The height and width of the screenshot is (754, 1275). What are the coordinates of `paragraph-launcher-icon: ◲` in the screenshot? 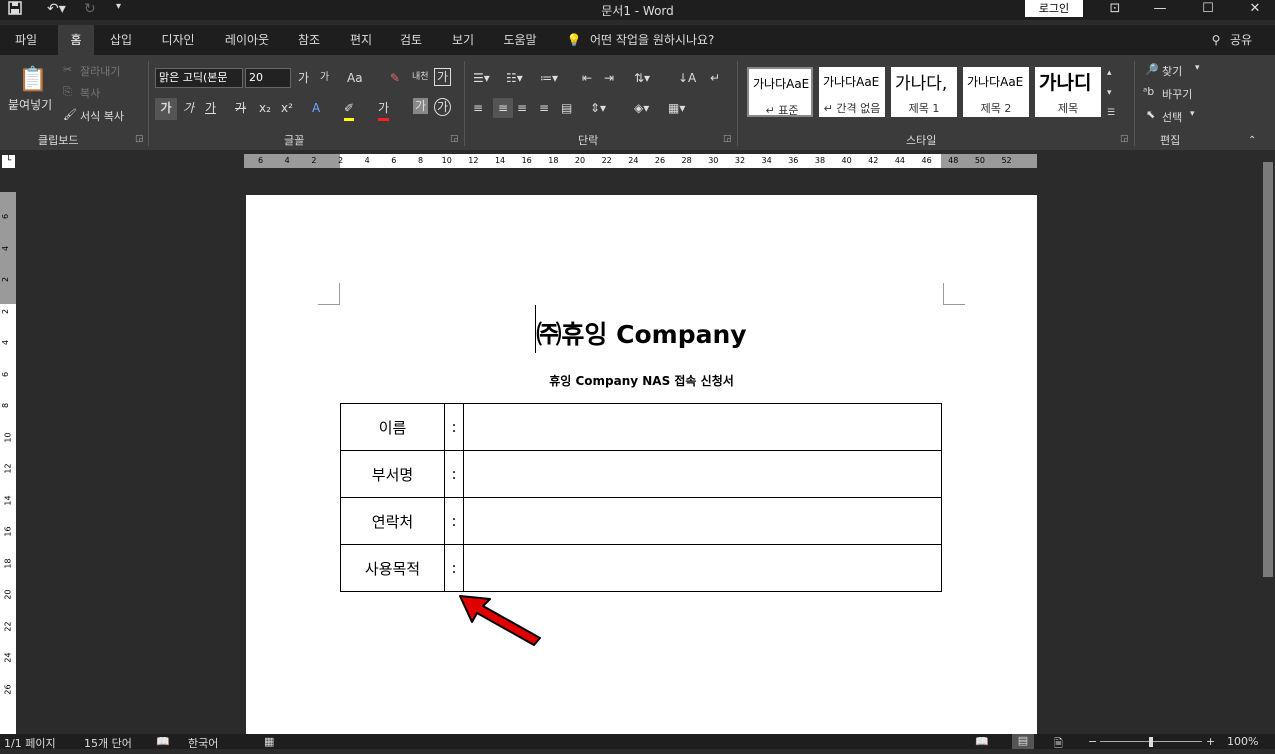 It's located at (727, 139).